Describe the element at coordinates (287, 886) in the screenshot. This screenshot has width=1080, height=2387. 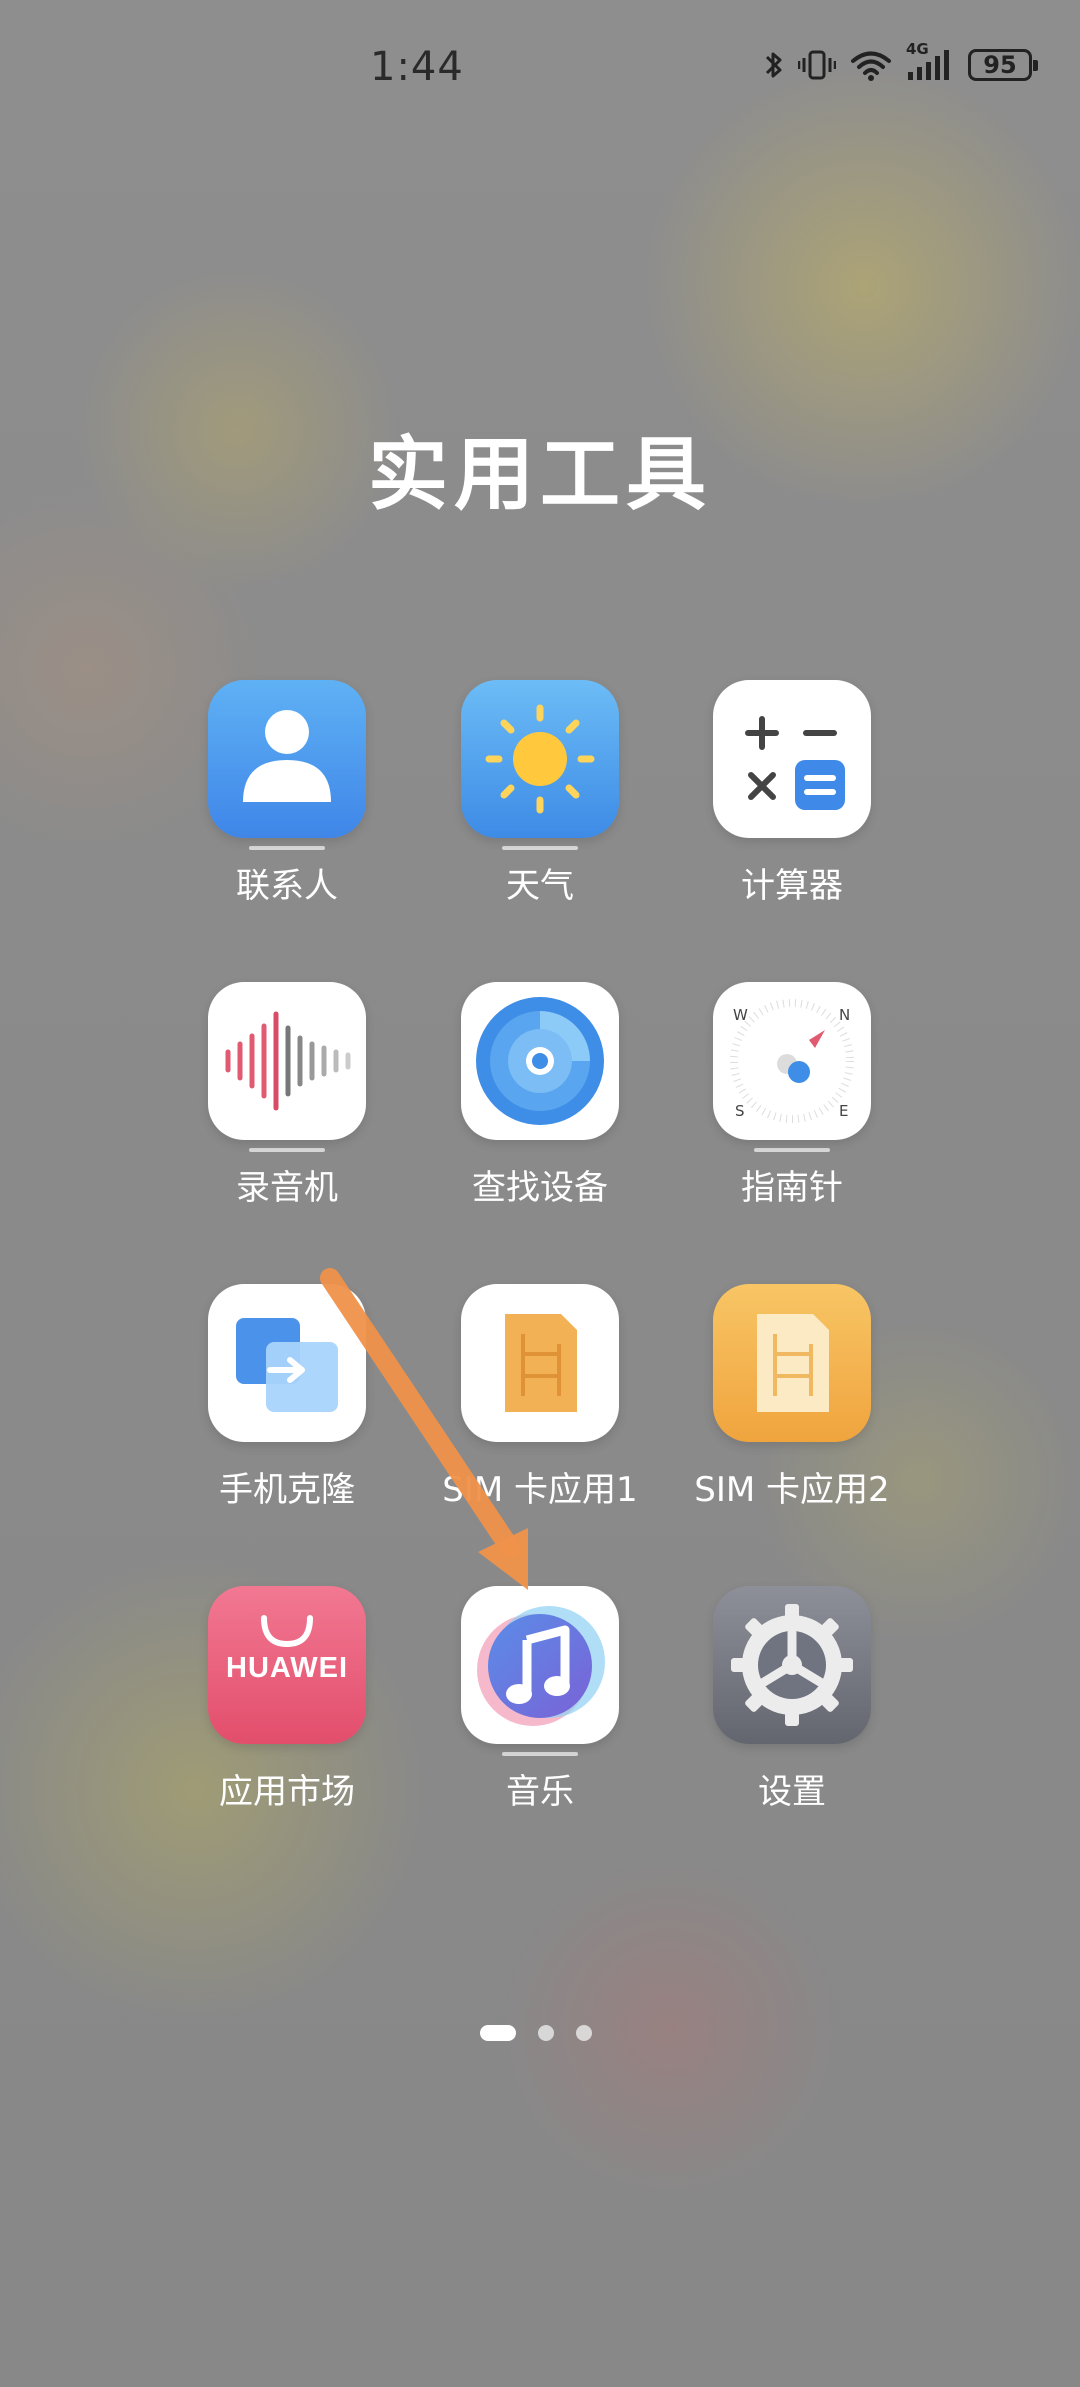
I see `app-label: 联系人` at that location.